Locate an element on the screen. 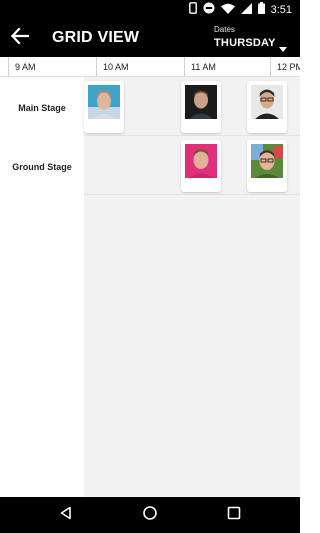  back-button is located at coordinates (20, 37).